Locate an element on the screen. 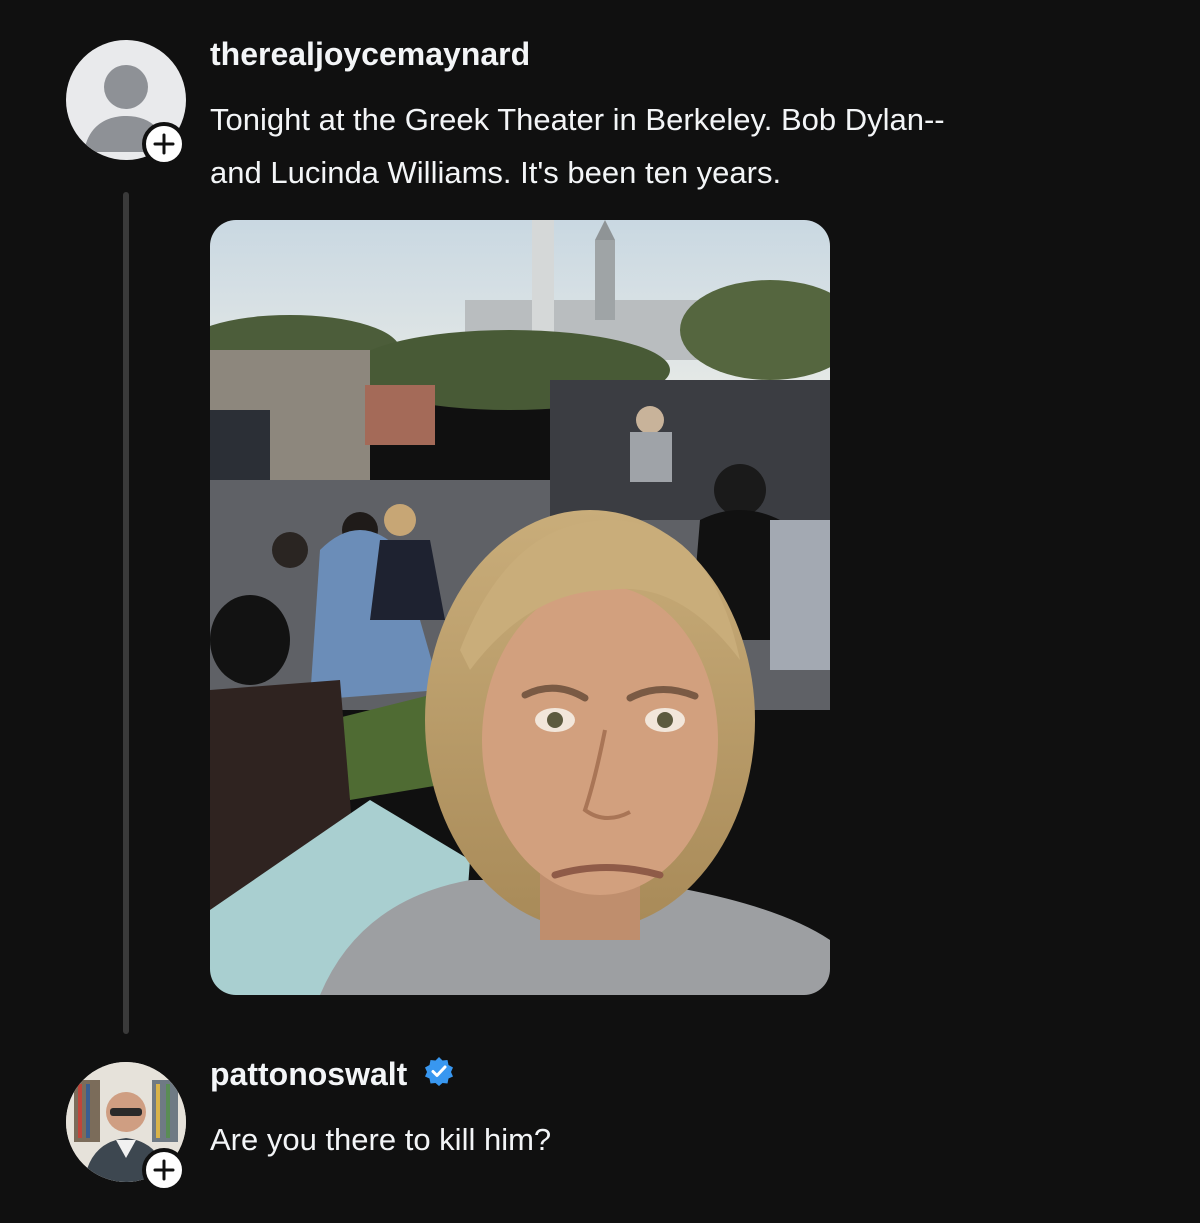  author-avatar is located at coordinates (126, 103).